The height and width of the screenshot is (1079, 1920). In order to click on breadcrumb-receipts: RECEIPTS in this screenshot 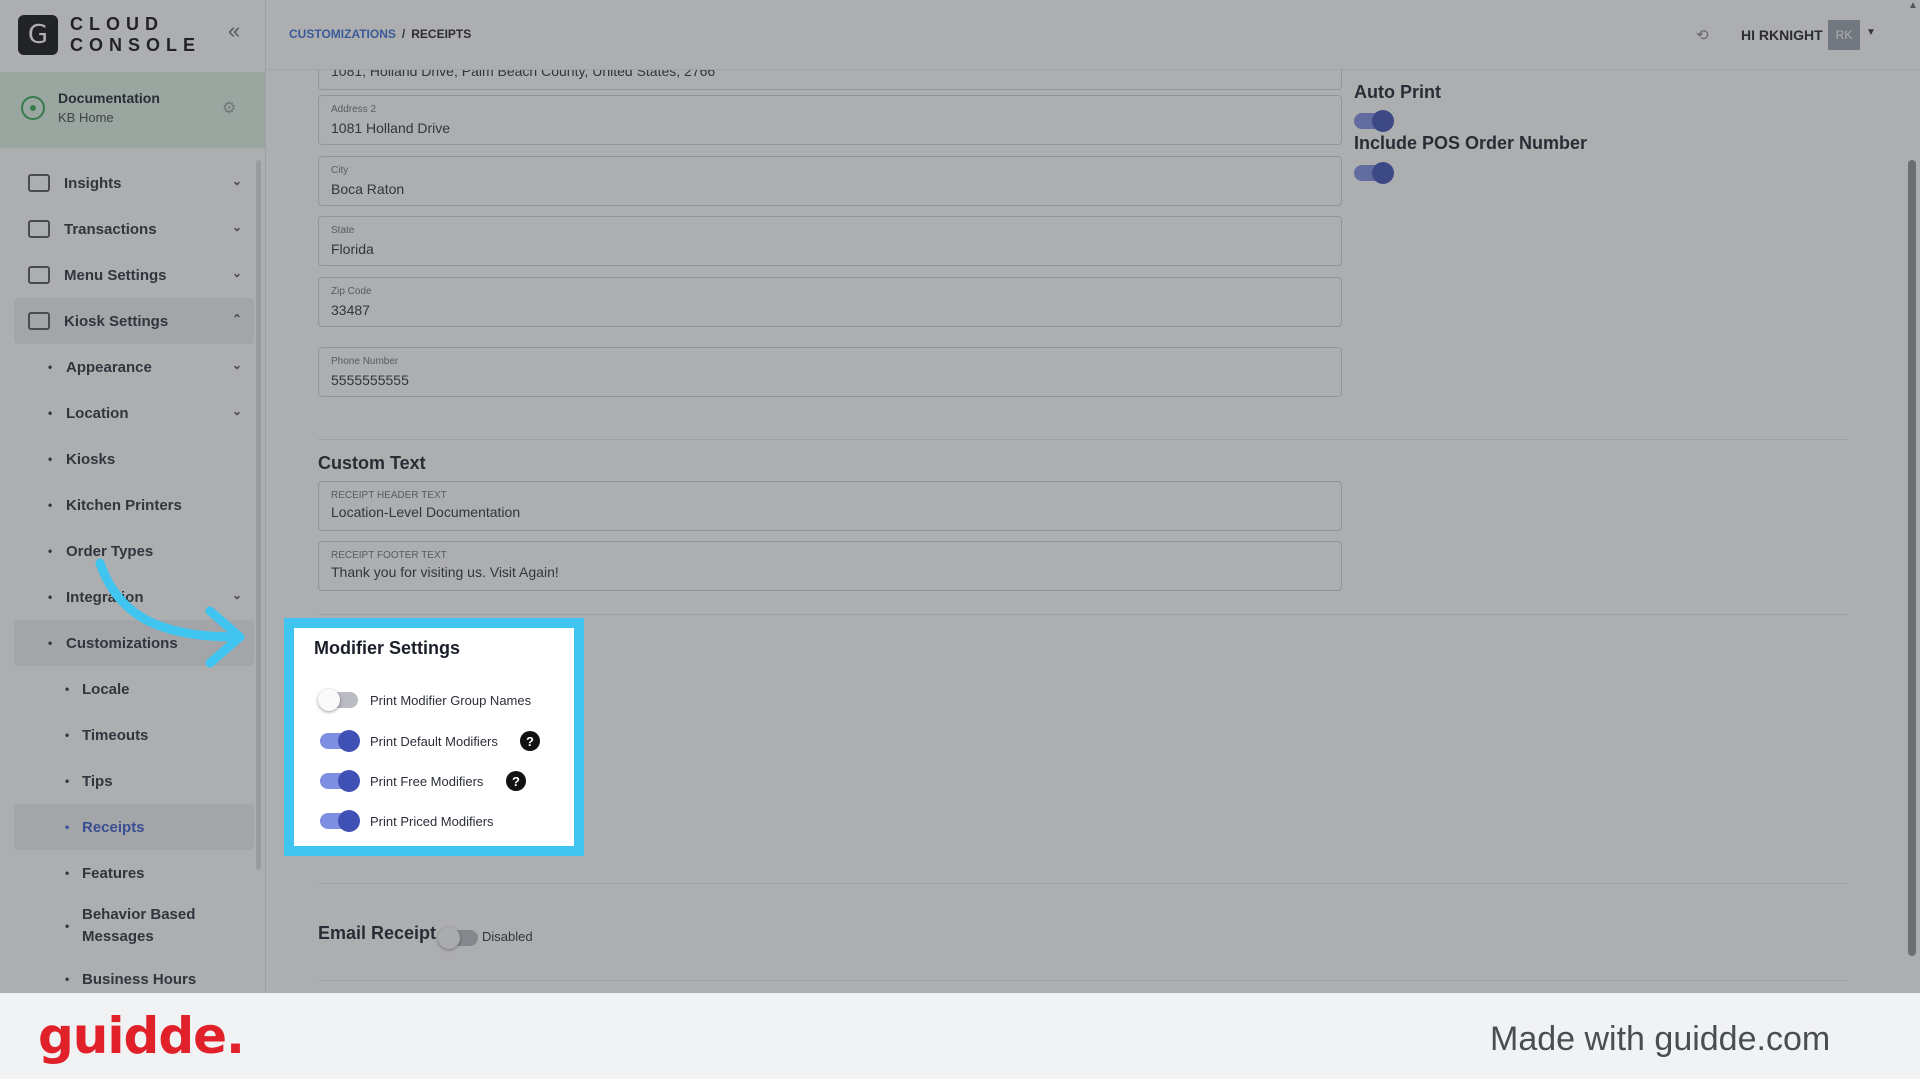, I will do `click(441, 34)`.